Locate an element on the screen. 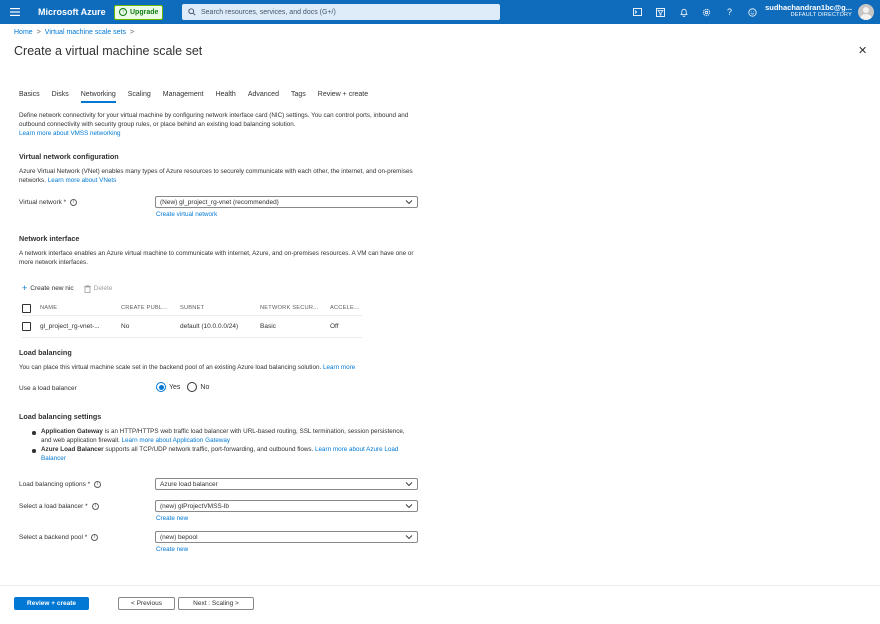 The image size is (880, 624). page-title: Create a virtual machine scale set is located at coordinates (108, 51).